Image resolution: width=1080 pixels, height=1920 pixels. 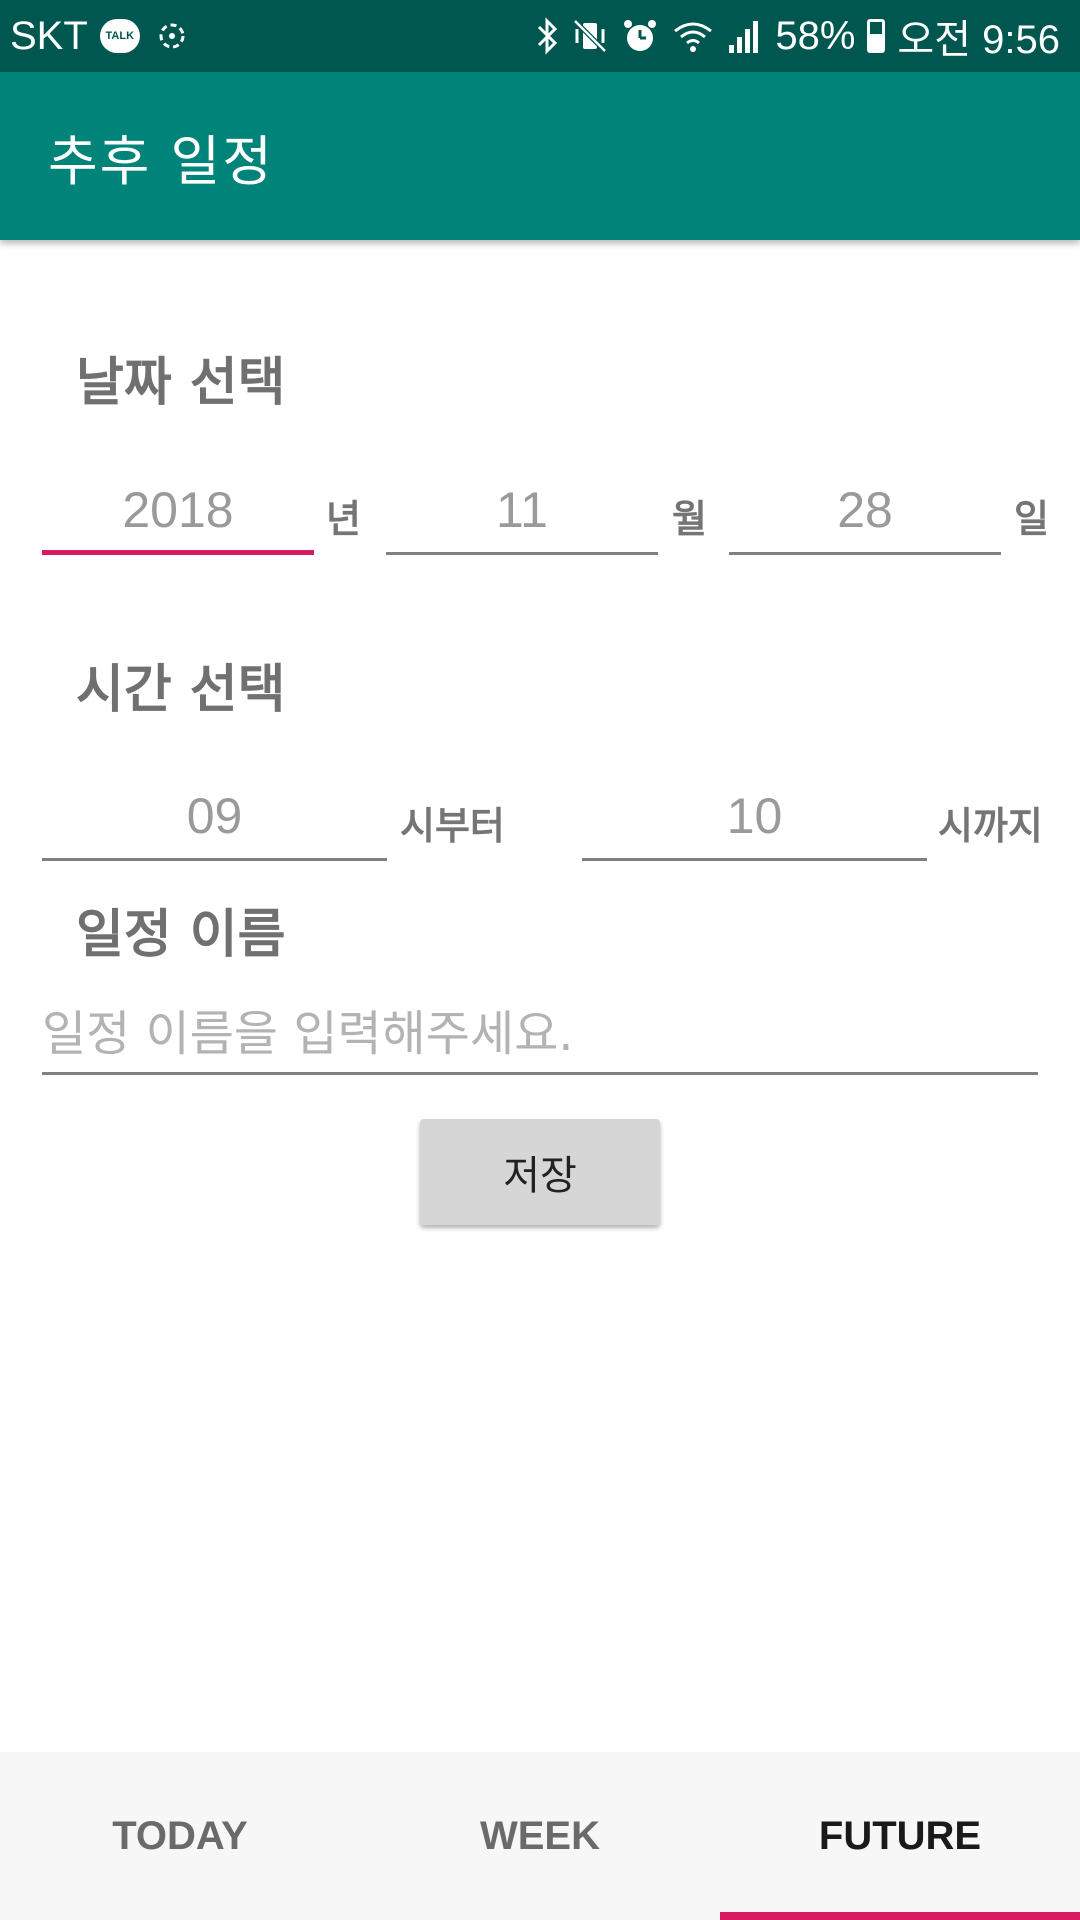 I want to click on talk-badge-text: TALK, so click(x=120, y=36).